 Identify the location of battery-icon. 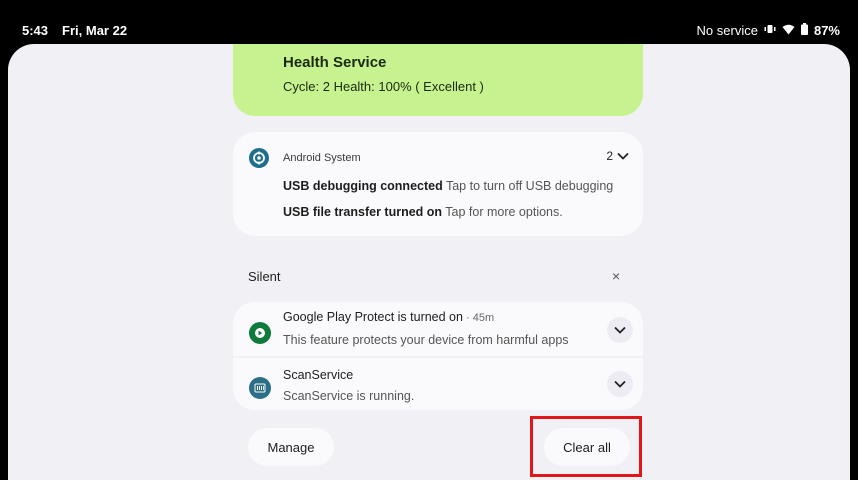
(804, 30).